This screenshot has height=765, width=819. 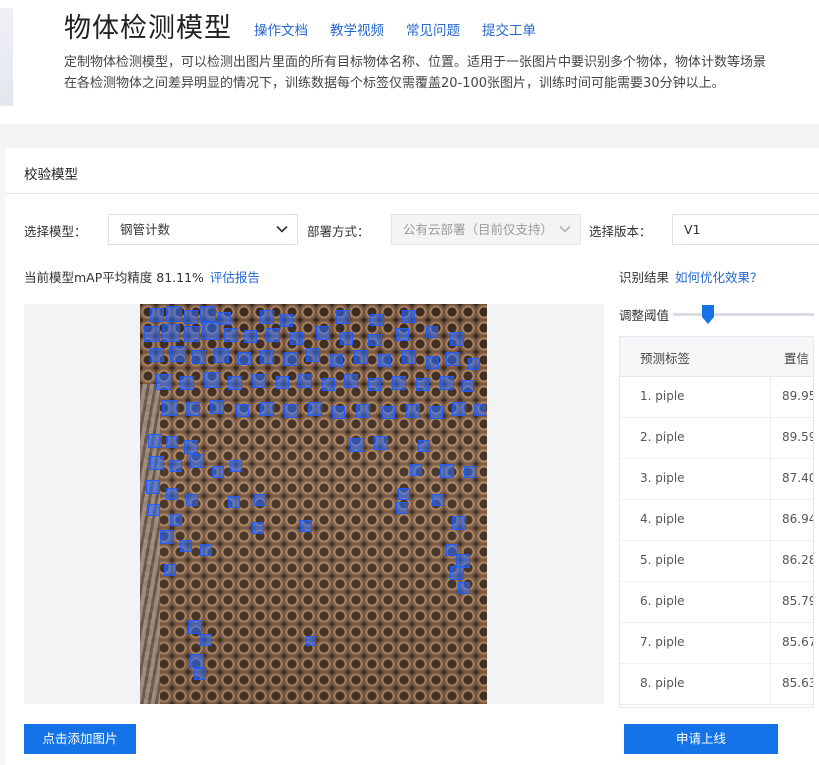 What do you see at coordinates (716, 602) in the screenshot?
I see `table-row: 6. piple 85.79` at bounding box center [716, 602].